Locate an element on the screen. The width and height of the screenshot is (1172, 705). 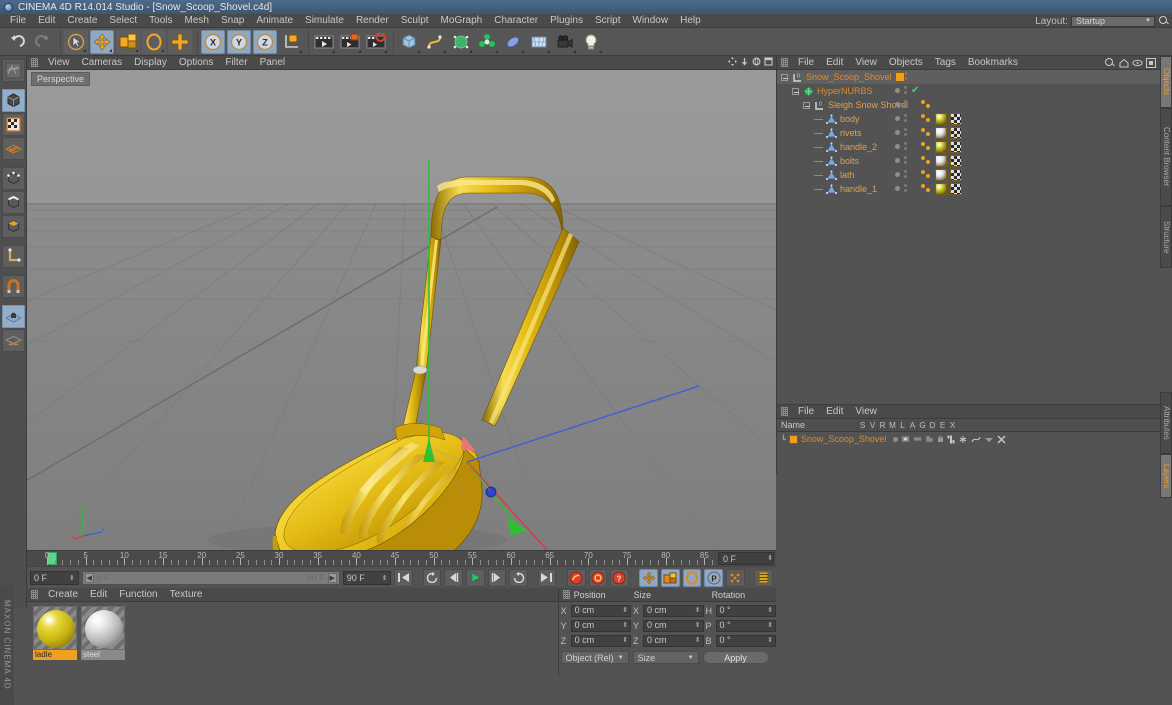
tab-objects: Objects is located at coordinates (1166, 82).